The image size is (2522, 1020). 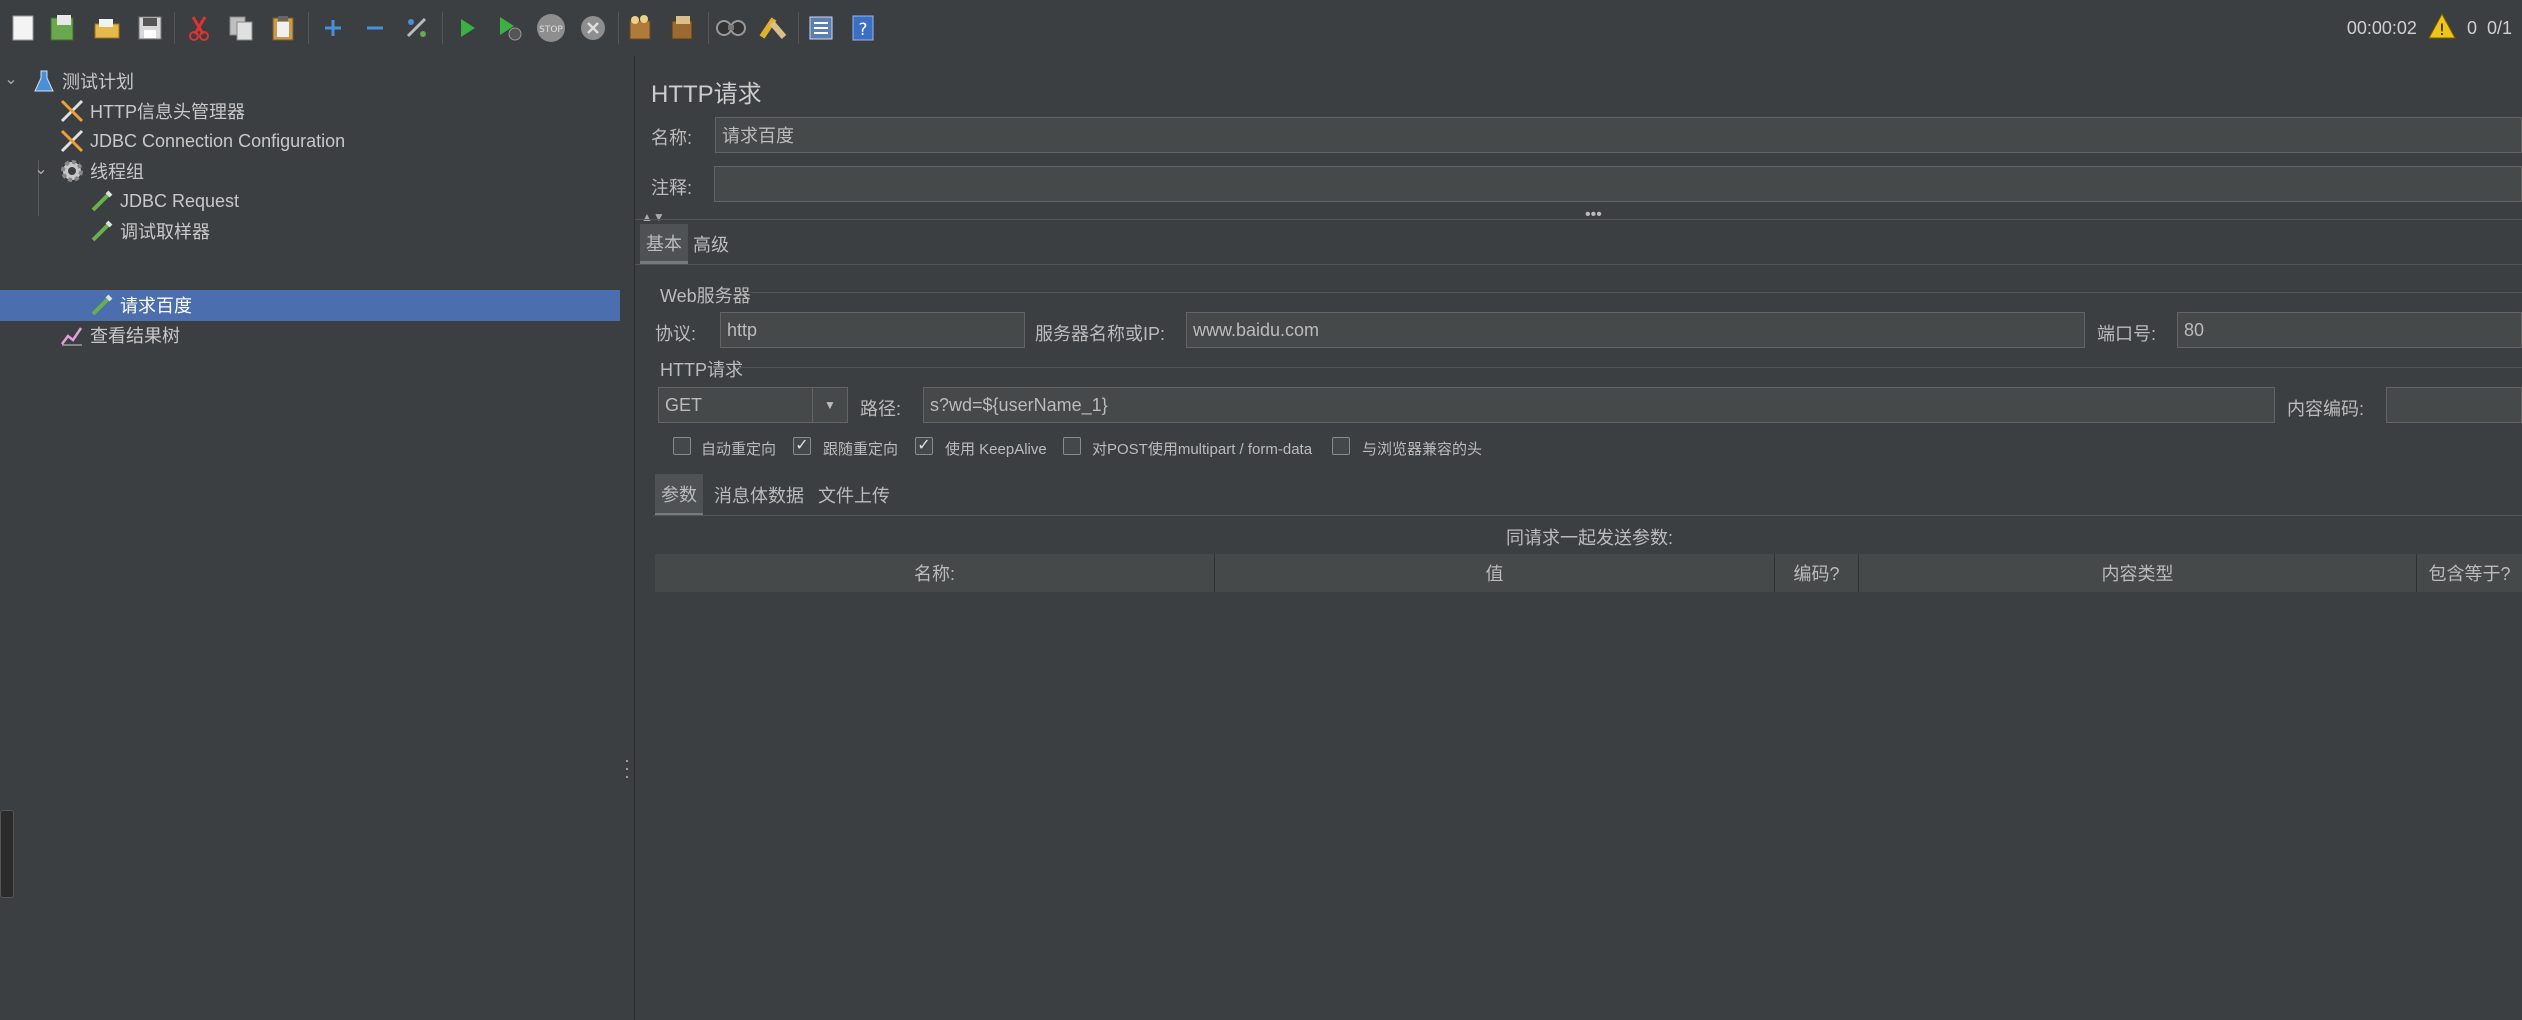 I want to click on server-name-label: 服务器名称或IP:, so click(x=1100, y=334).